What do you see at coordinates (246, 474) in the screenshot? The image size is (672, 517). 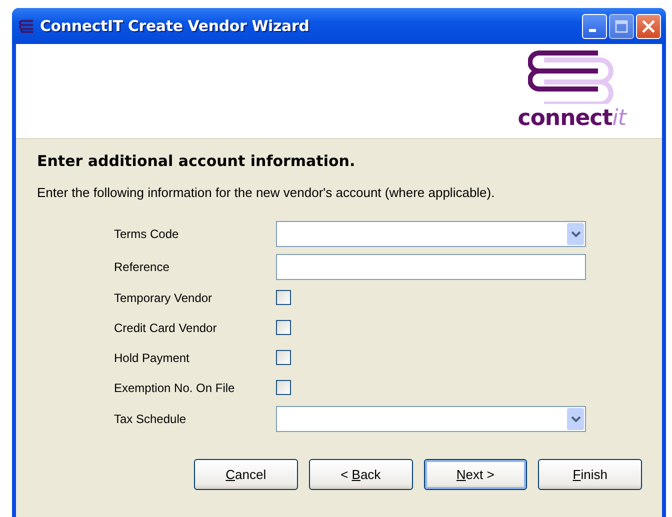 I see `wizard-button: Cancel` at bounding box center [246, 474].